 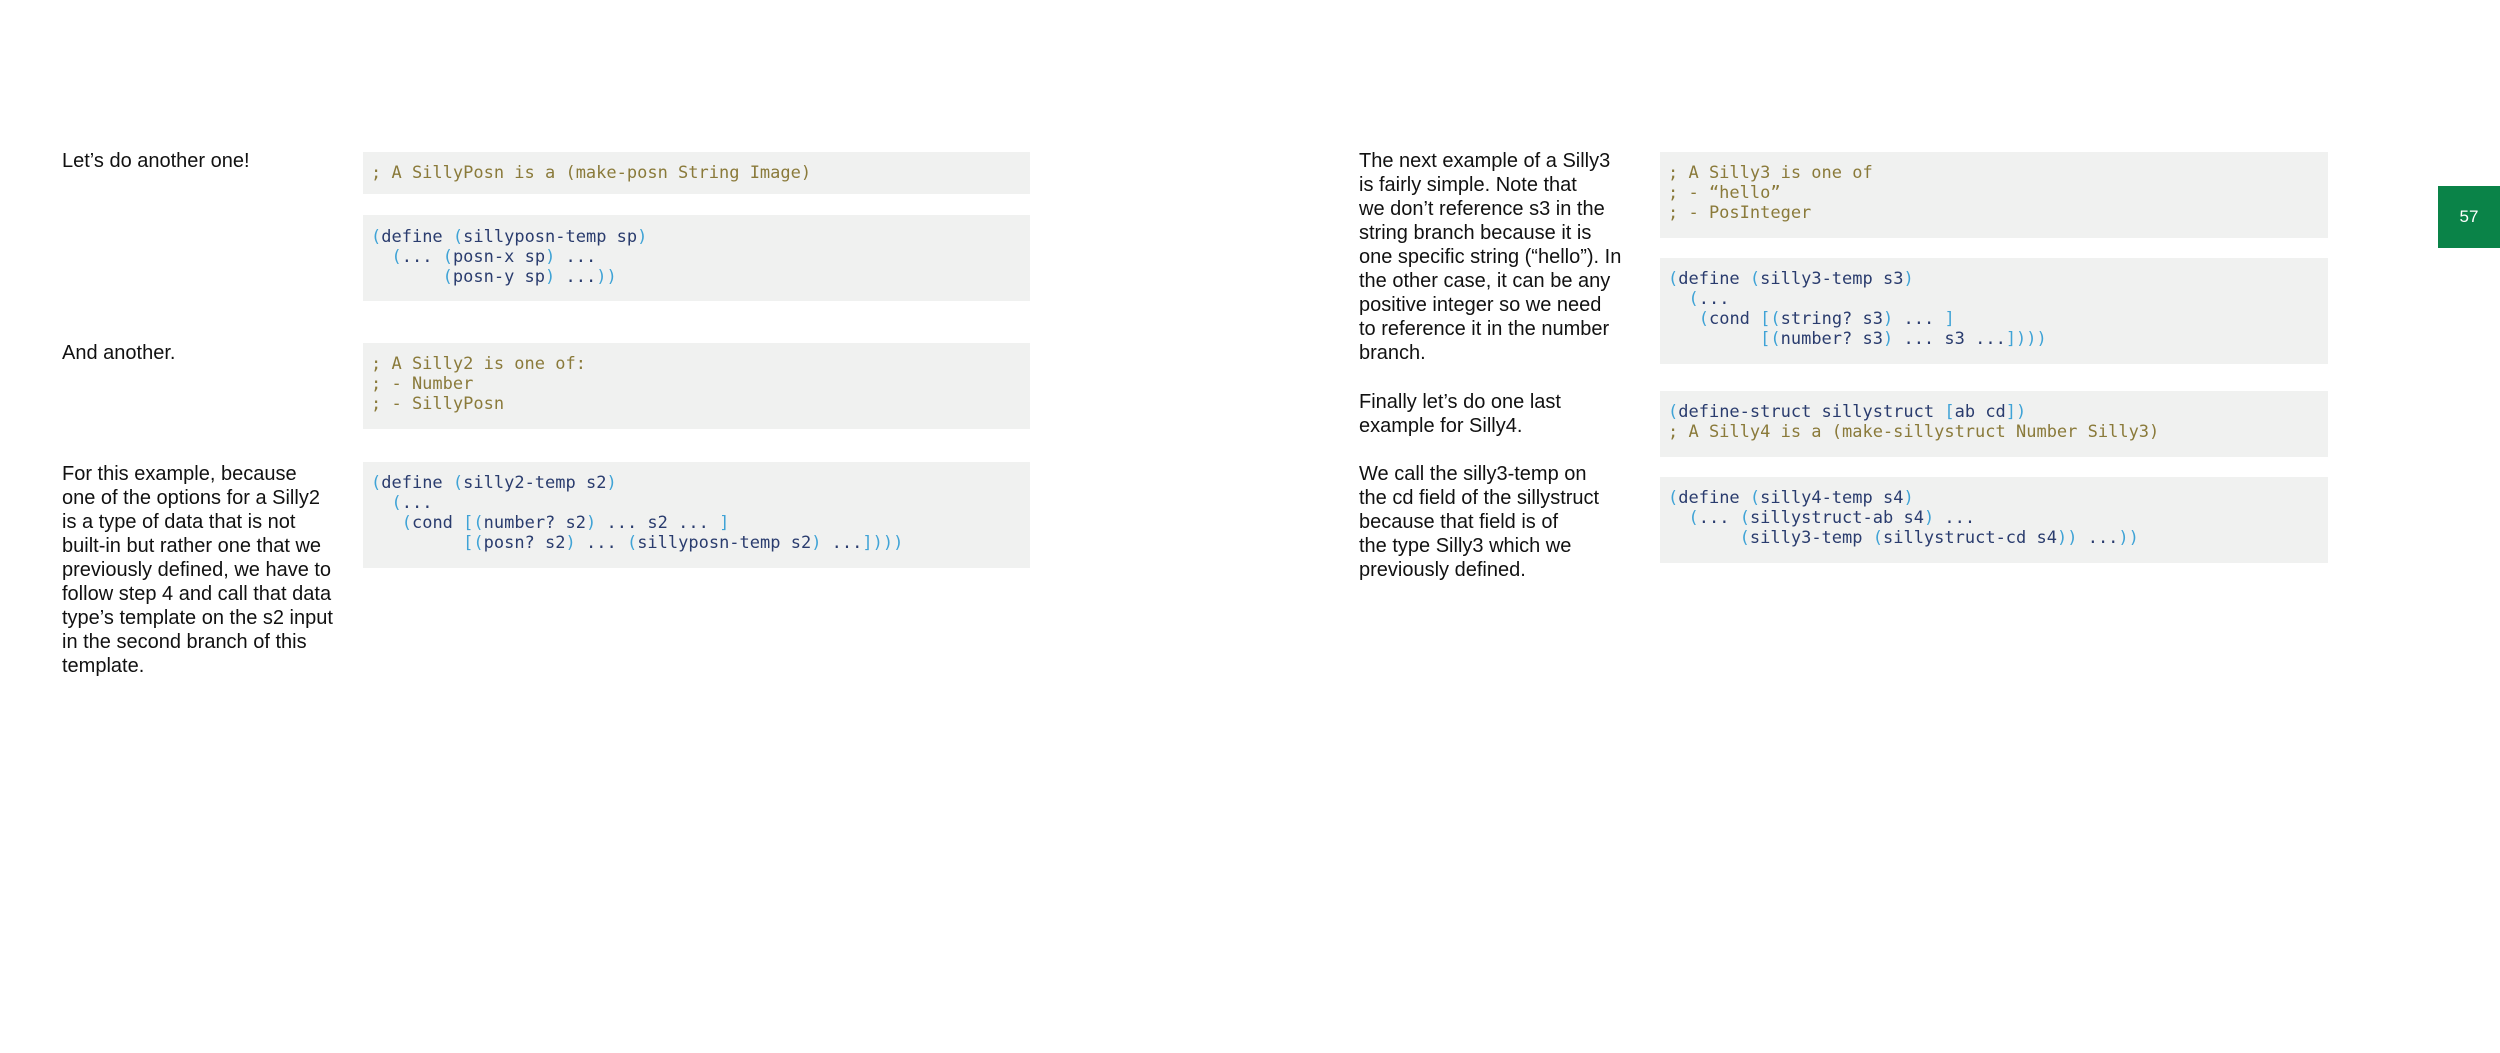 I want to click on code-token: sillystruct-ab s4, so click(x=1836, y=518).